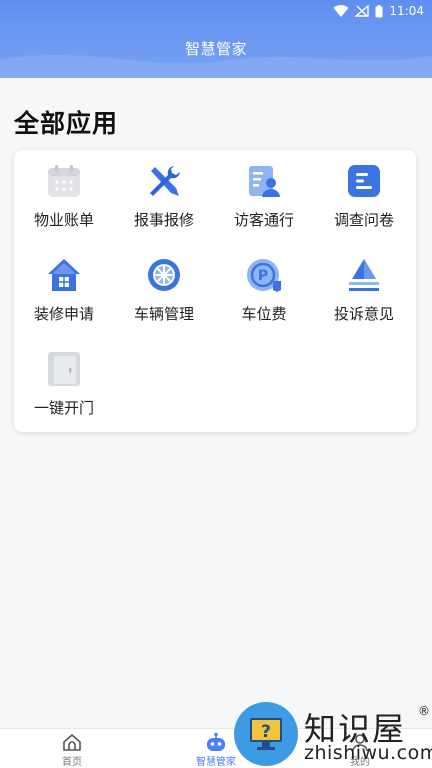 This screenshot has height=768, width=432. Describe the element at coordinates (216, 762) in the screenshot. I see `tab-label: 智慧管家` at that location.